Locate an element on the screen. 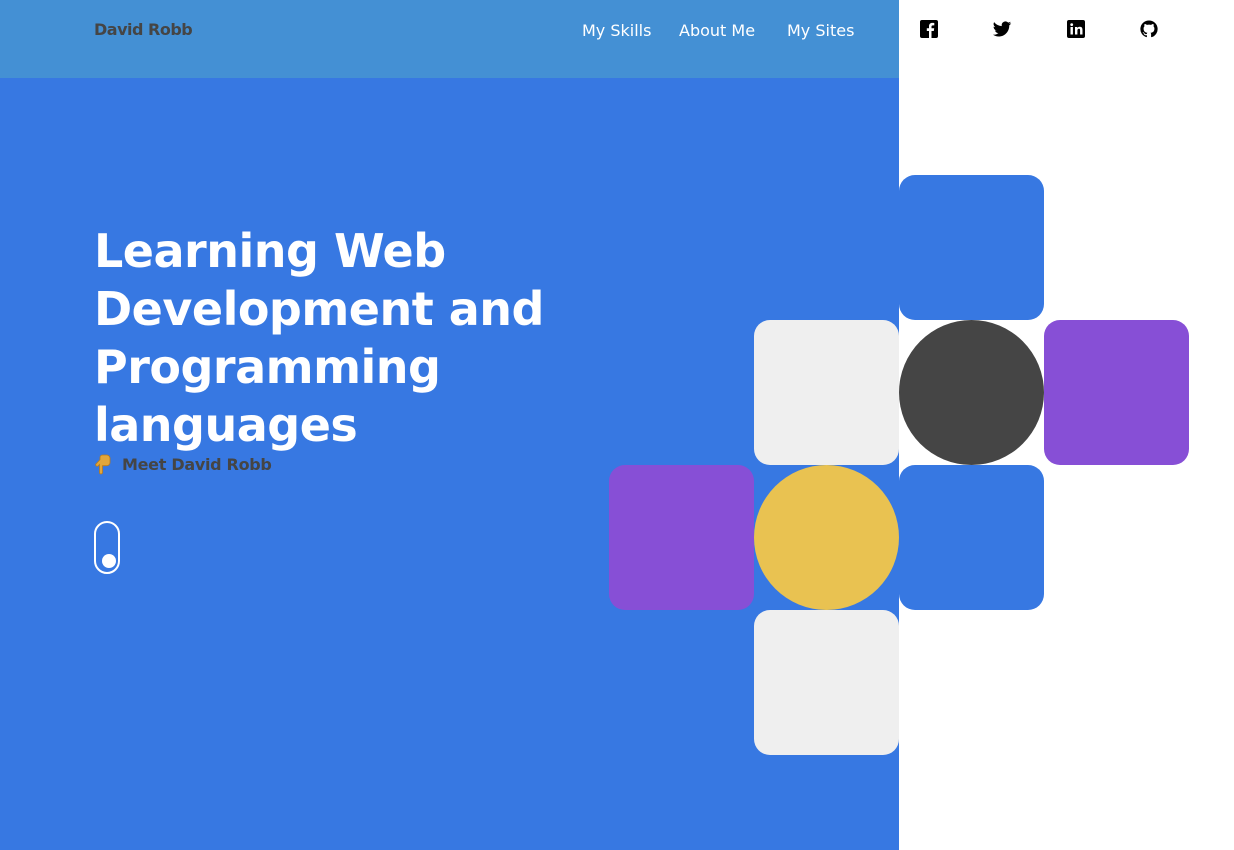  decor-tile-gray-bottom is located at coordinates (826, 682).